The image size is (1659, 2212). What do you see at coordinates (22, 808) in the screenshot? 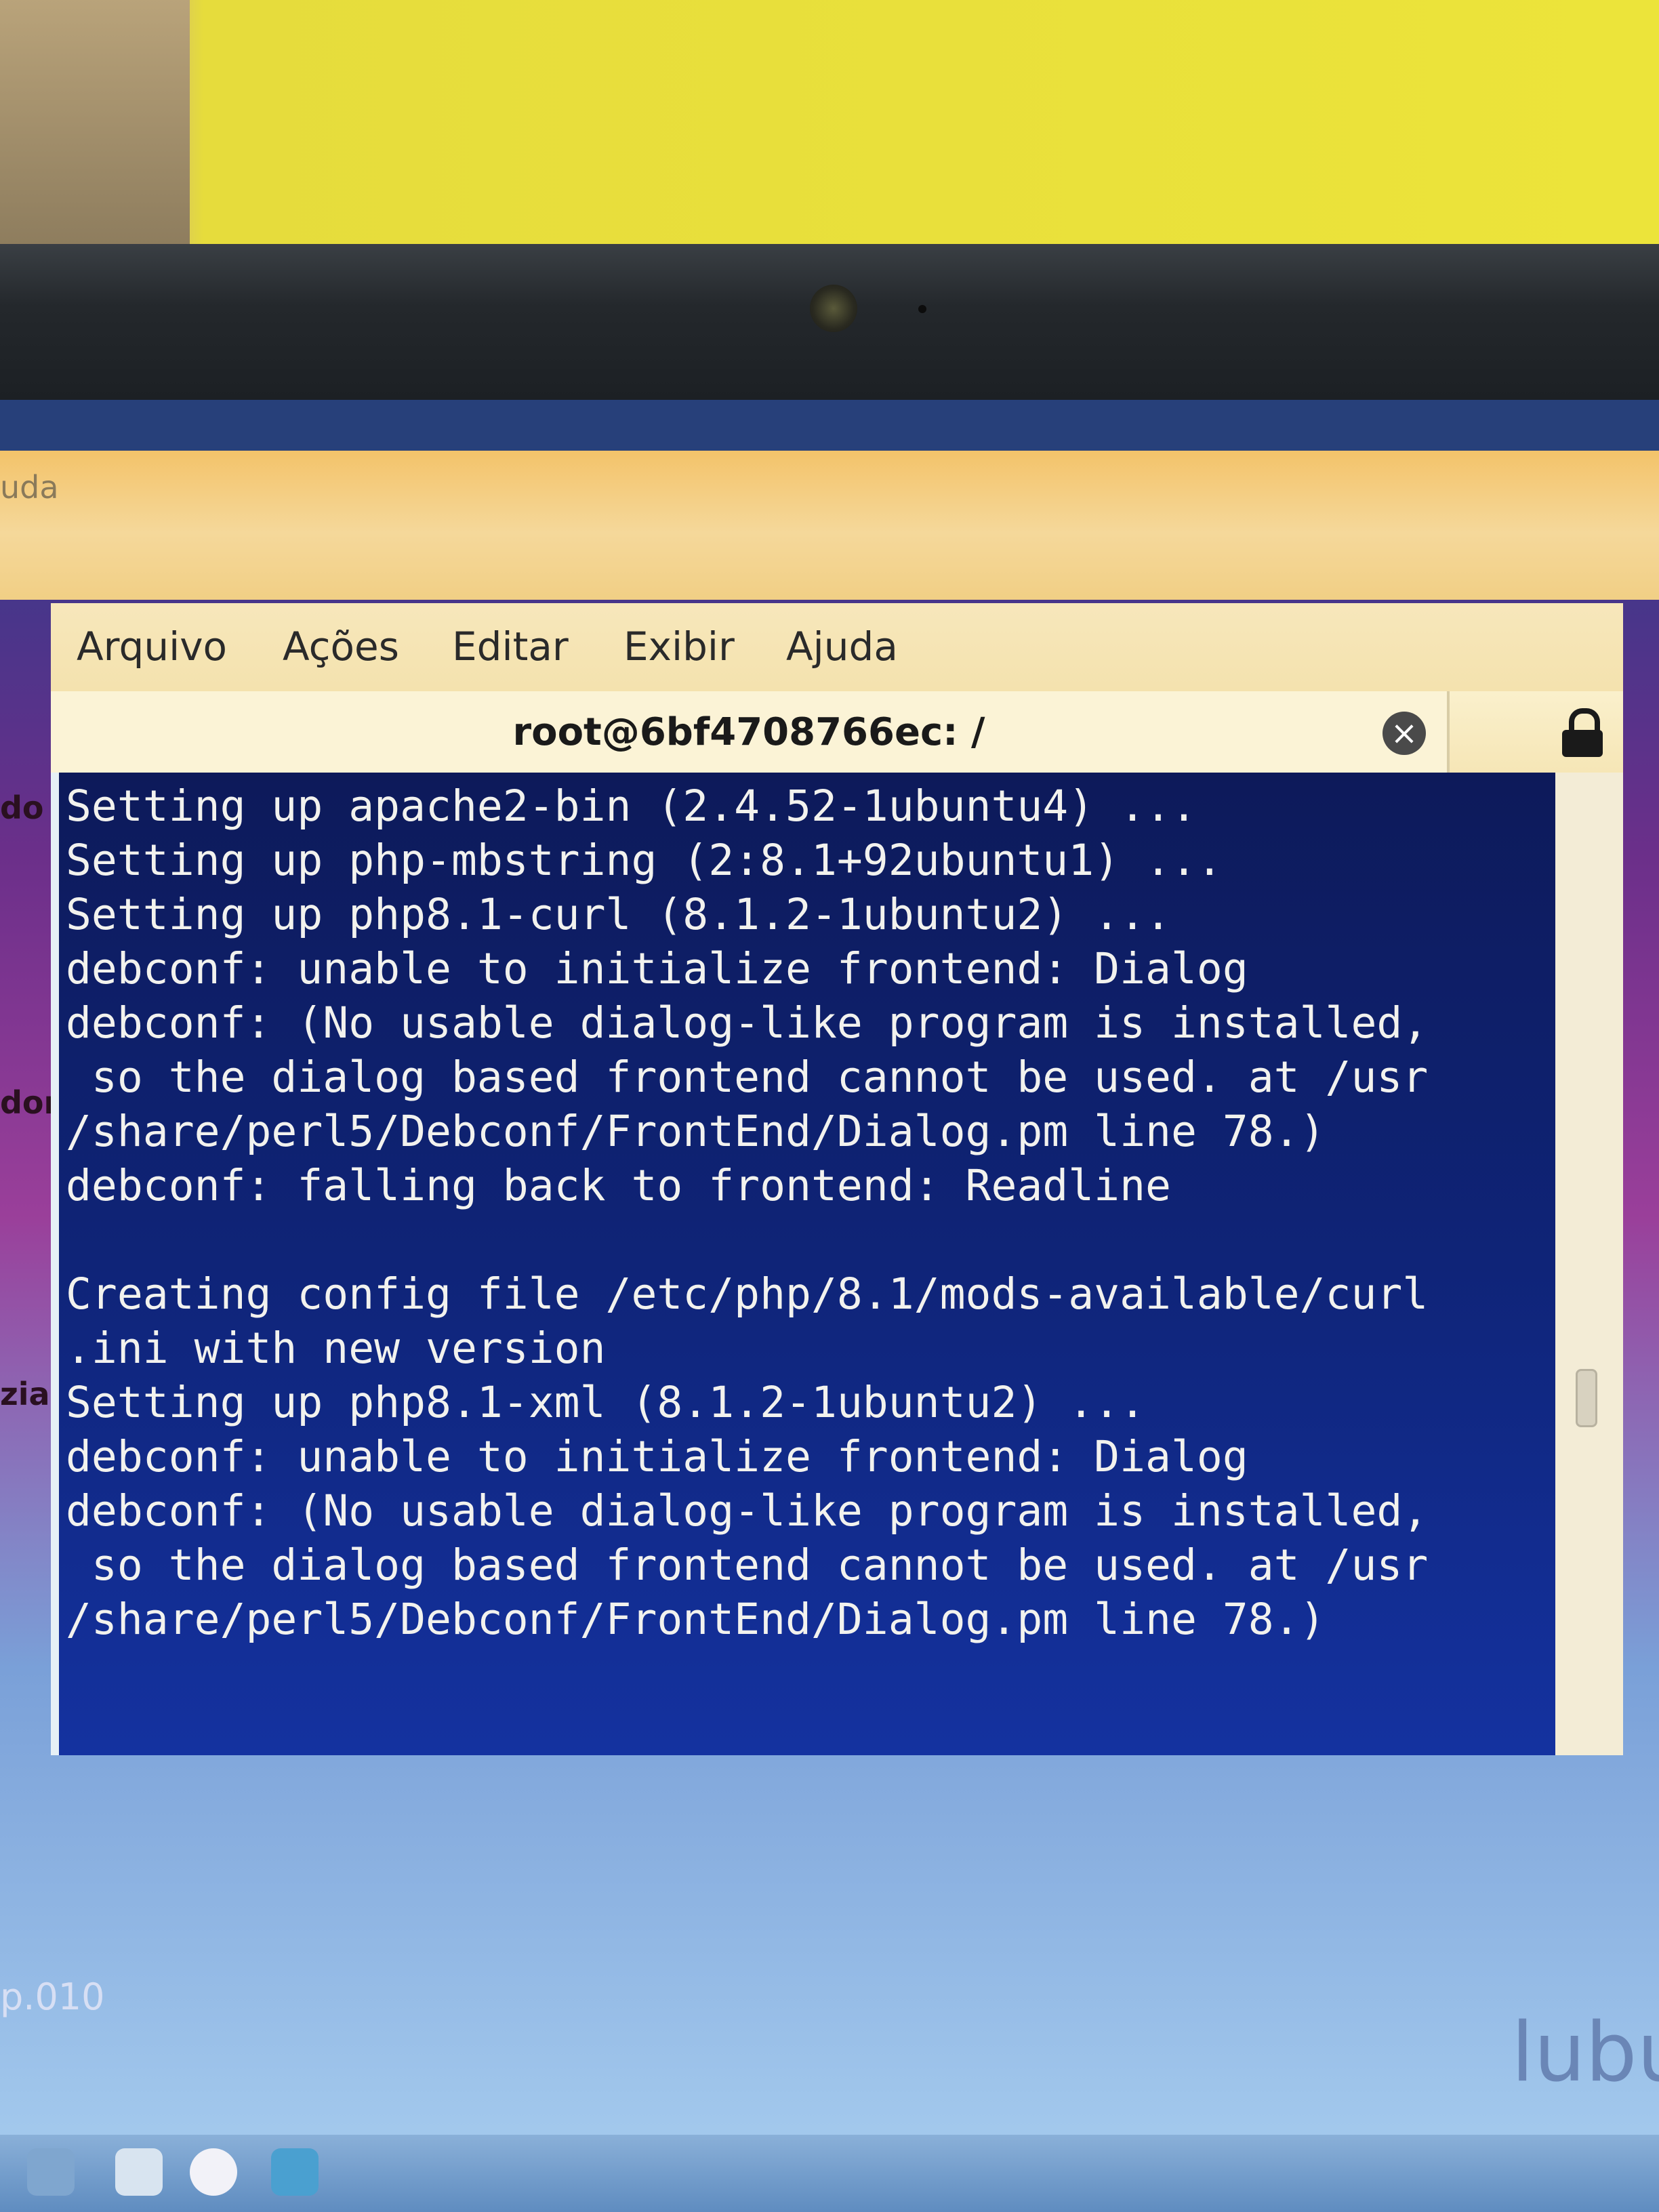
I see `side-label: do` at bounding box center [22, 808].